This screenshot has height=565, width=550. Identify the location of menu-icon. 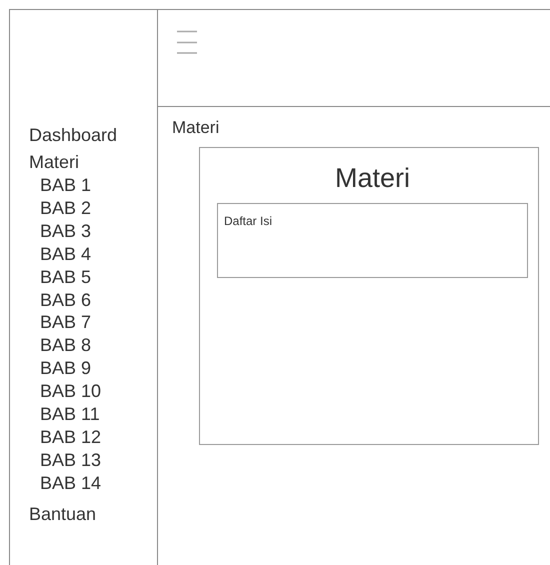
(187, 42).